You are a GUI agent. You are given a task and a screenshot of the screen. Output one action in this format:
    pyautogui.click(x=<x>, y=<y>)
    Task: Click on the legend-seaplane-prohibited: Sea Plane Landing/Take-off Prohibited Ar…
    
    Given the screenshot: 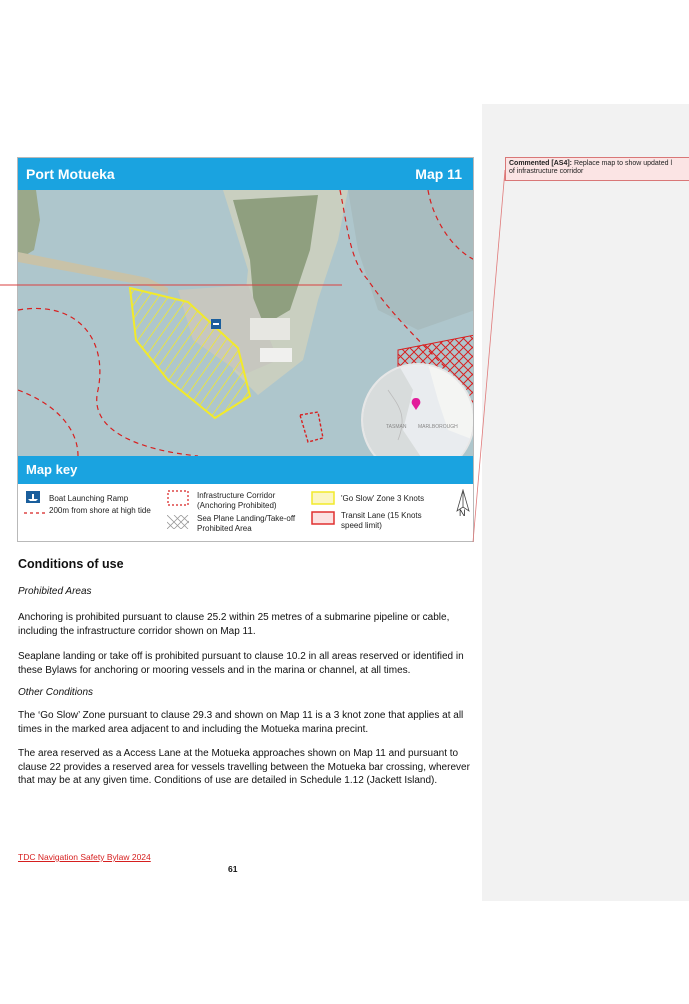 What is the action you would take?
    pyautogui.click(x=246, y=523)
    